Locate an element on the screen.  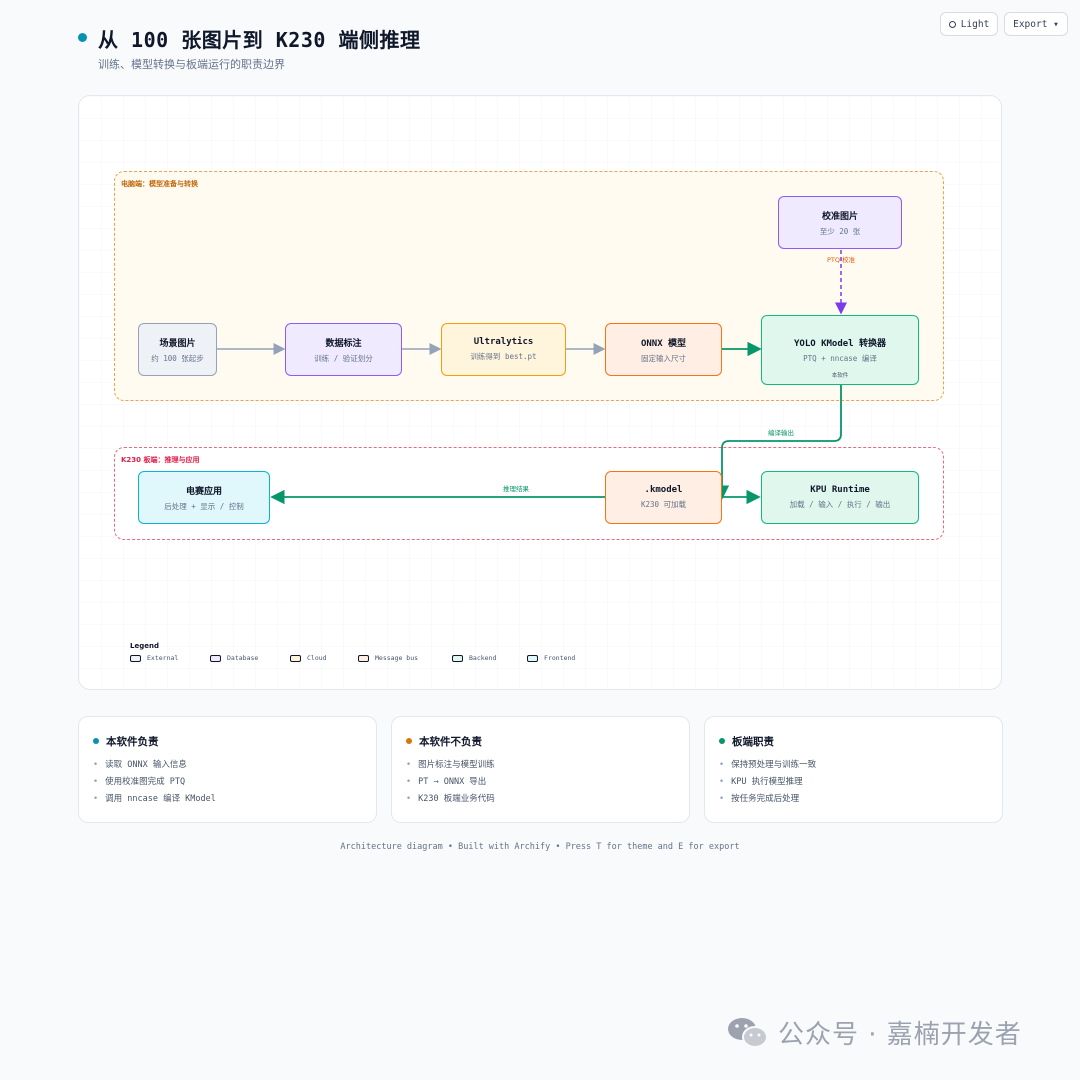
list-item: K230 板端业务代码 is located at coordinates (450, 799).